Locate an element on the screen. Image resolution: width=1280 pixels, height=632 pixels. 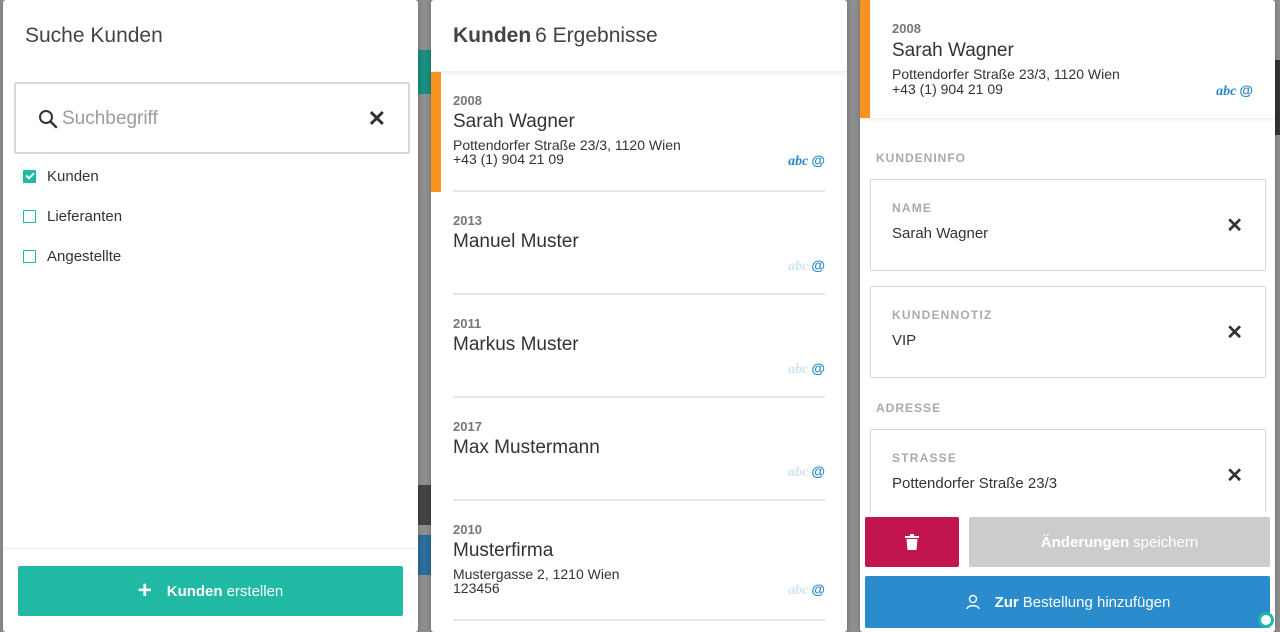
customer-address: Mustergasse 2, 1210 Wien is located at coordinates (536, 574).